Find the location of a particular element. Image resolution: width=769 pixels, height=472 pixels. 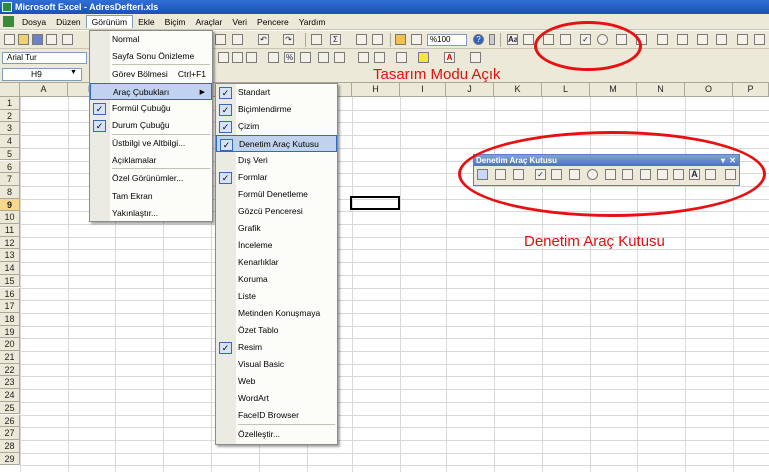

menu-item: Koruma is located at coordinates (276, 279).